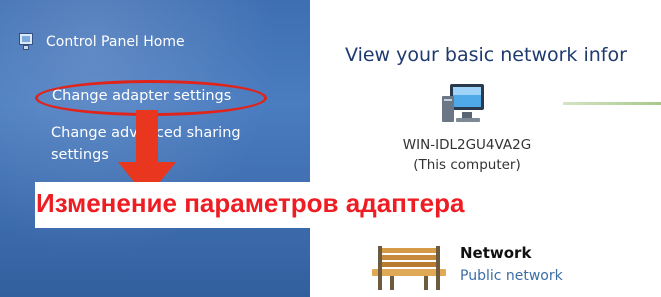 The width and height of the screenshot is (661, 297). I want to click on control-panel-icon, so click(26, 42).